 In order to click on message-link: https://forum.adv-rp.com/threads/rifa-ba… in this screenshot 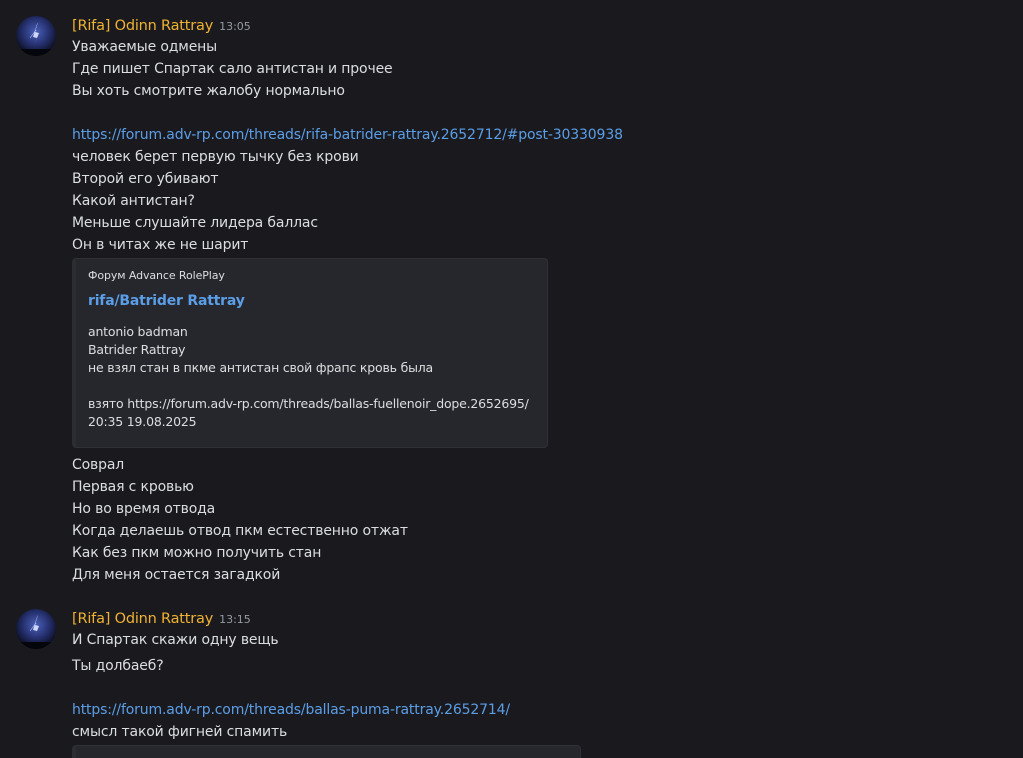, I will do `click(347, 135)`.